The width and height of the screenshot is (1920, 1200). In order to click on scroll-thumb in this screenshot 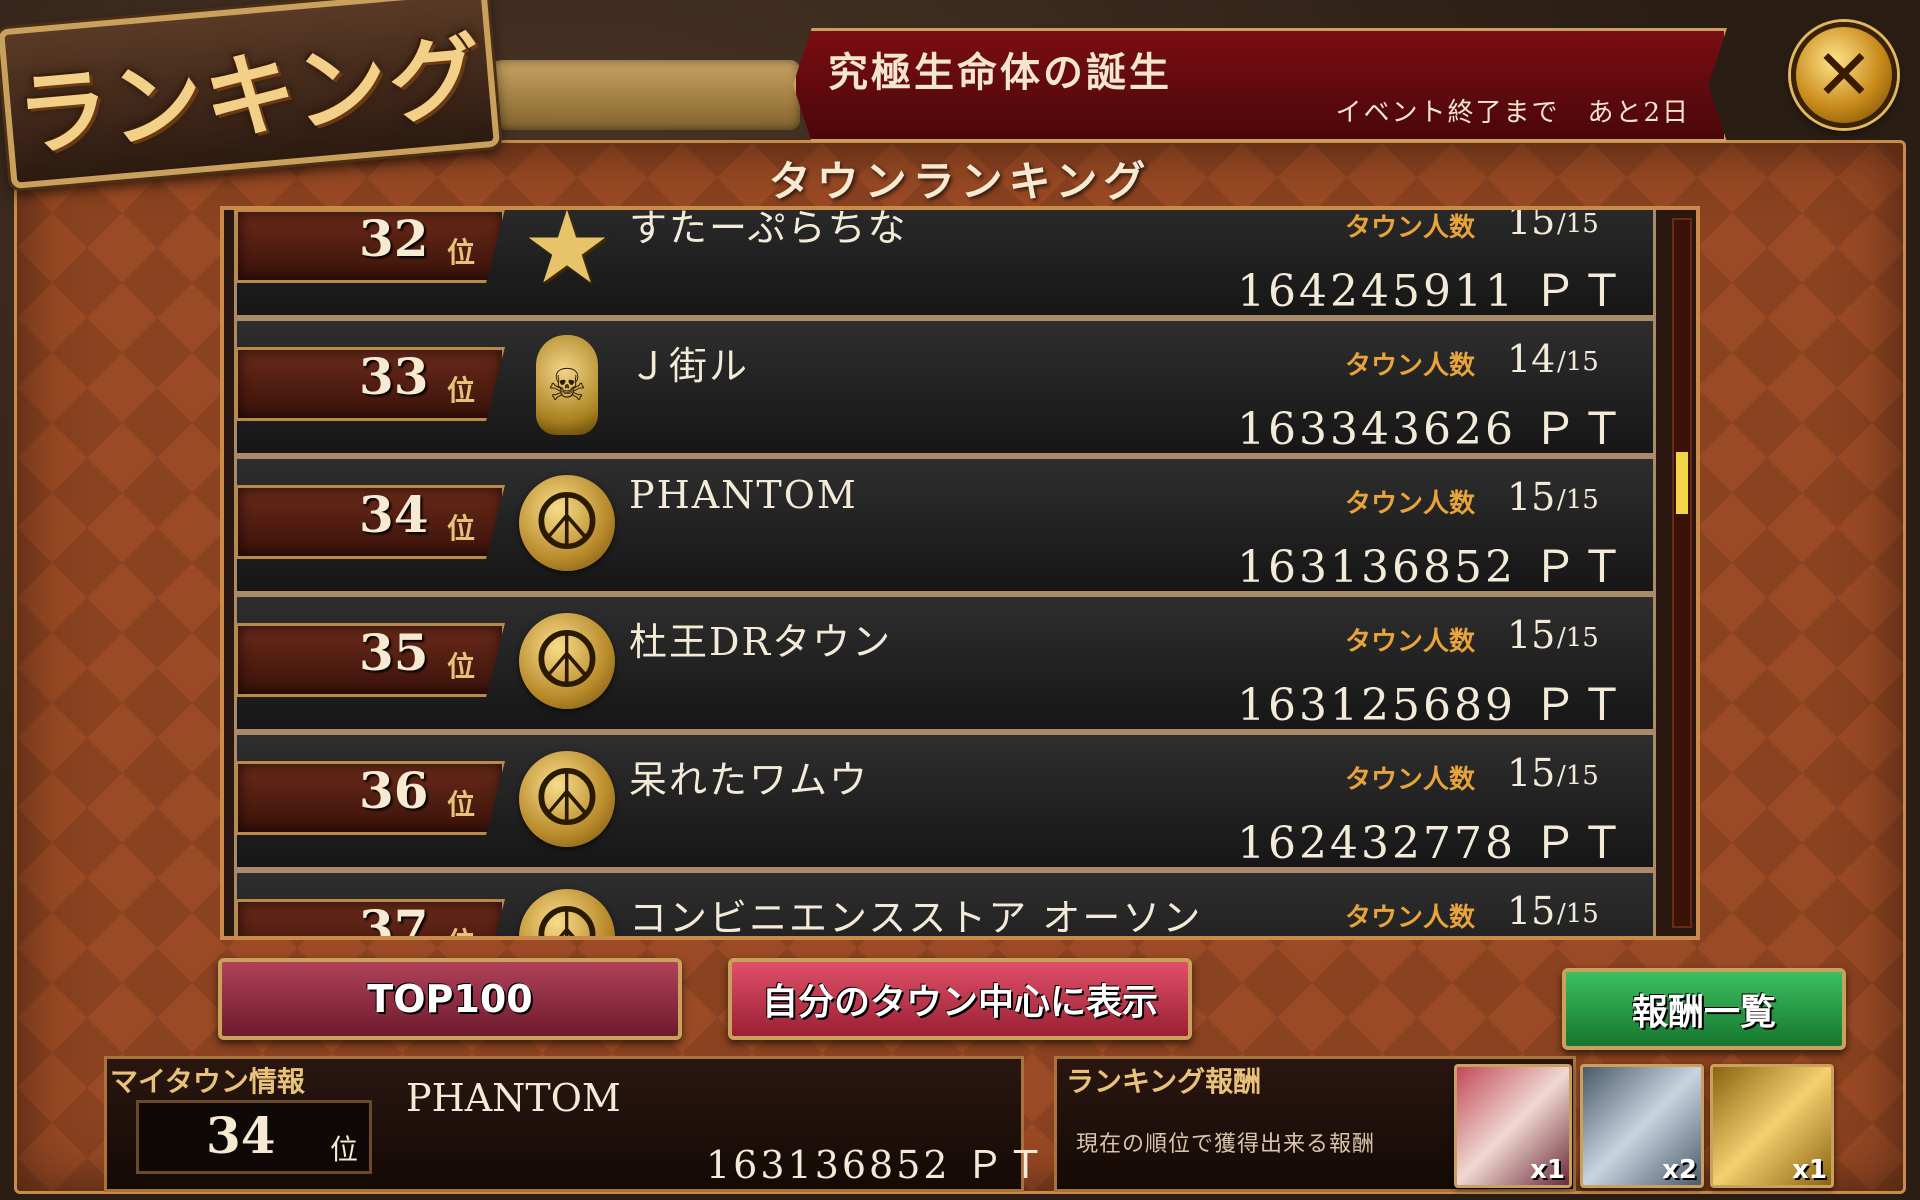, I will do `click(1682, 483)`.